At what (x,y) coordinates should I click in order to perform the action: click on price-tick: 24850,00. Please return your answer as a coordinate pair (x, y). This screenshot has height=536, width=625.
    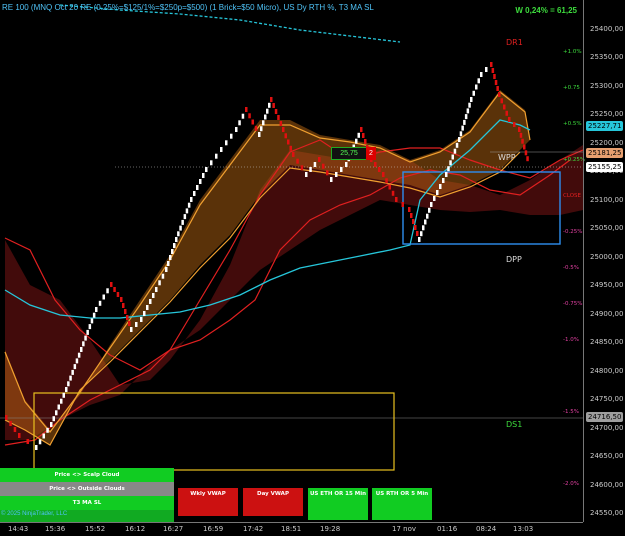
    Looking at the image, I should click on (607, 342).